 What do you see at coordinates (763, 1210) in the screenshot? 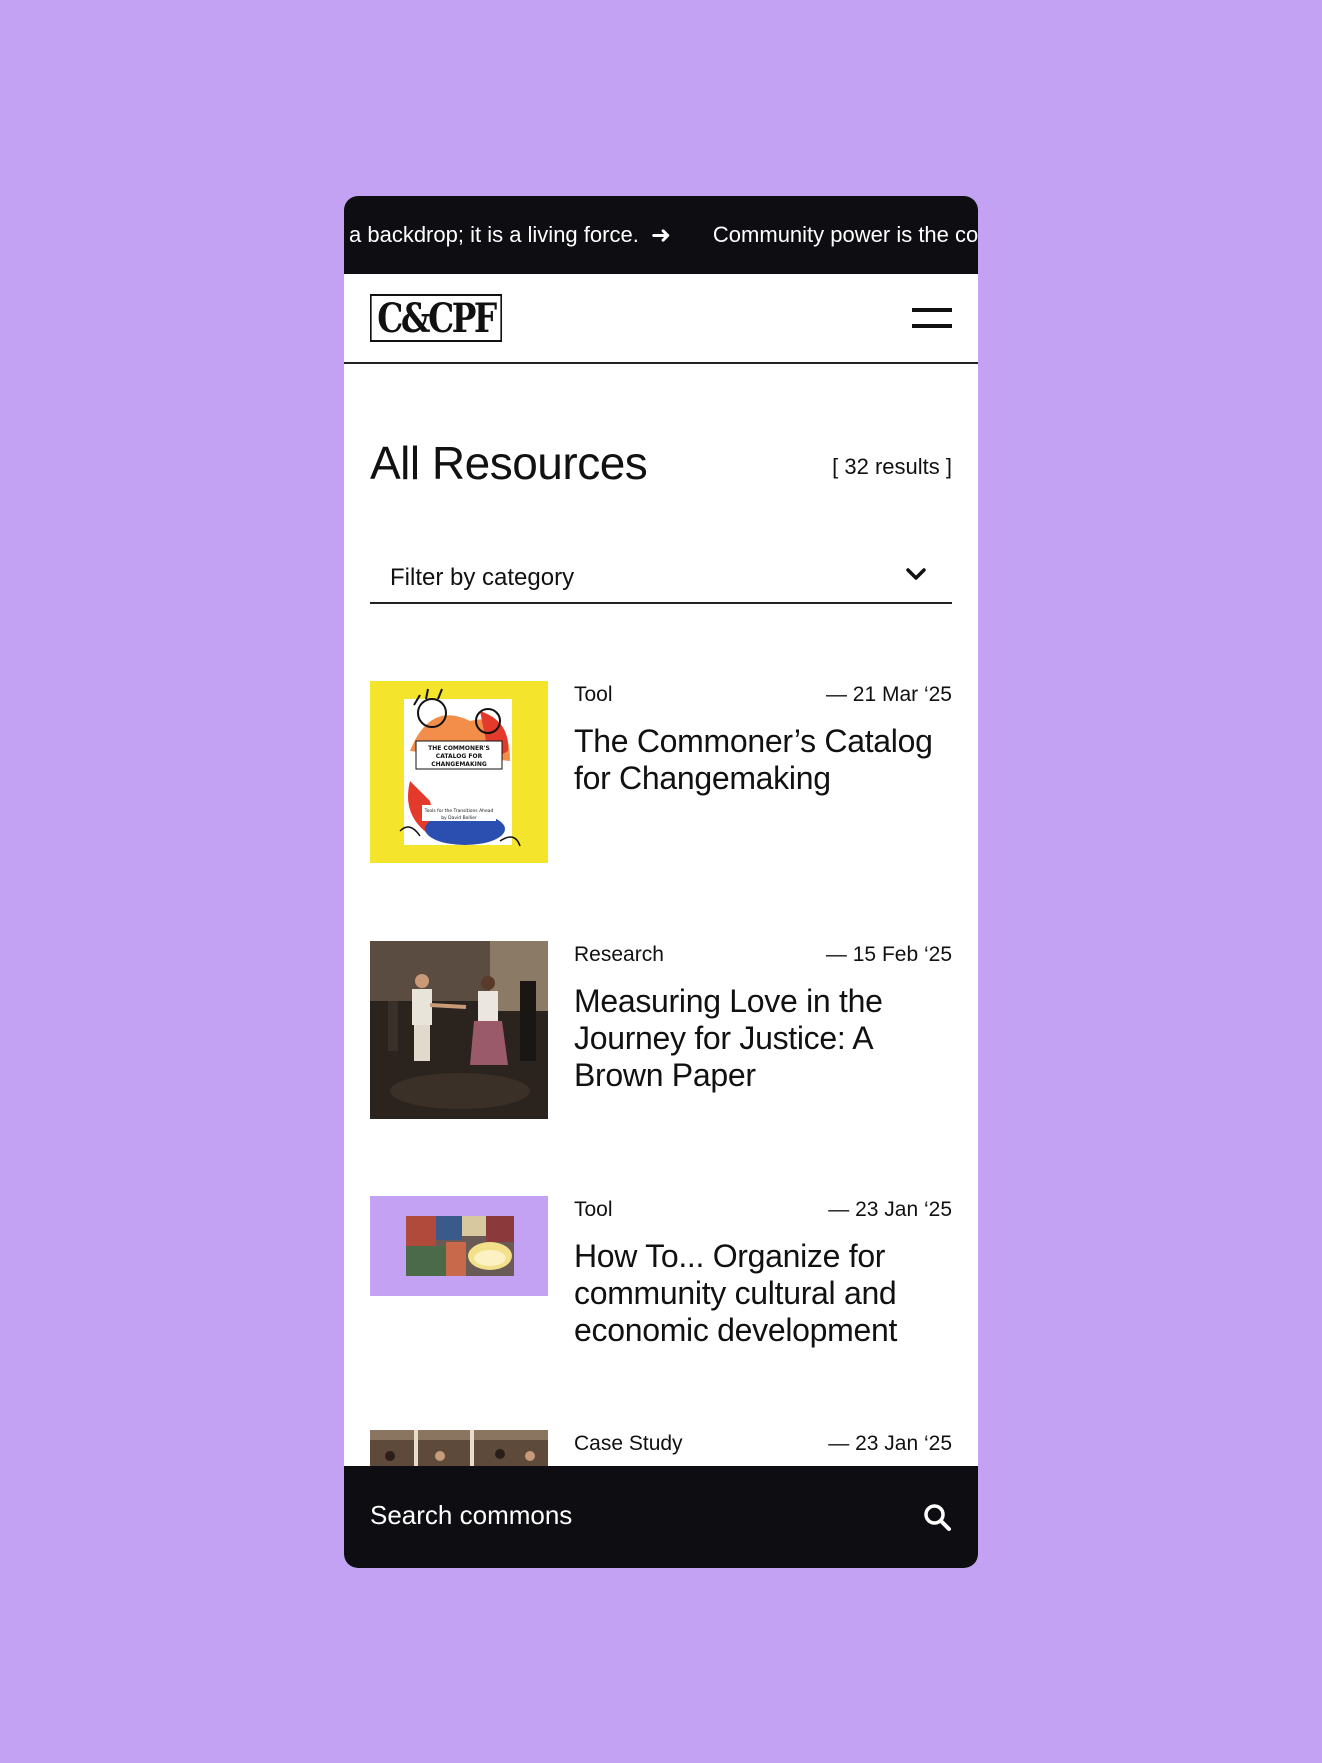
I see `resource-meta: Tool — 23 Jan ‘25` at bounding box center [763, 1210].